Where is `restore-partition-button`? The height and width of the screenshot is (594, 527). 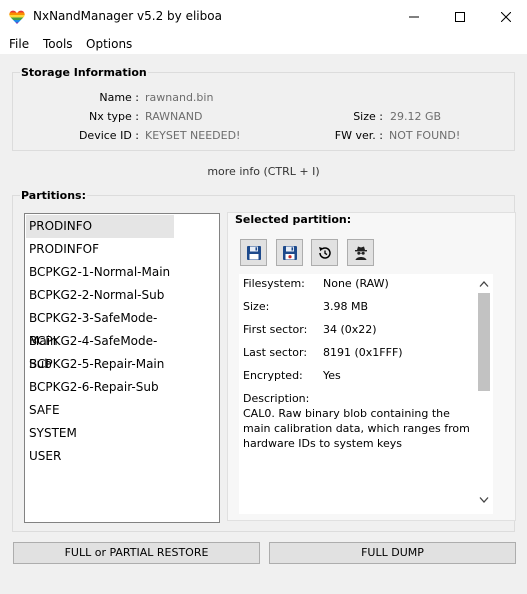 restore-partition-button is located at coordinates (324, 252).